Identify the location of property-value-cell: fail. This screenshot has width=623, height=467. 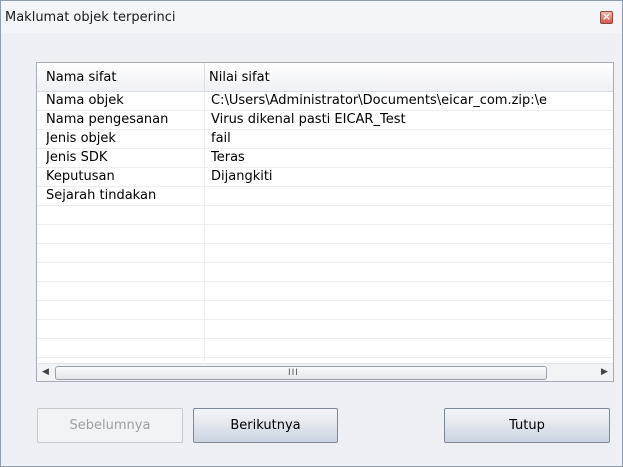
(221, 138).